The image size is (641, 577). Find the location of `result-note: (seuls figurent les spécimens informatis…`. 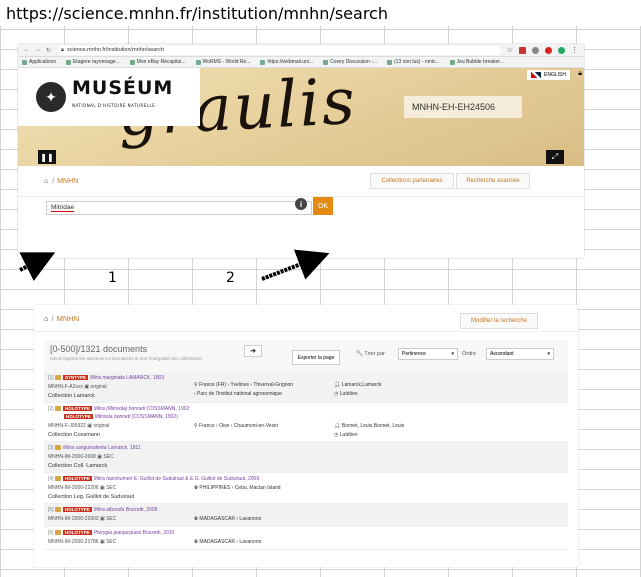

result-note: (seuls figurent les spécimens informatis… is located at coordinates (126, 358).